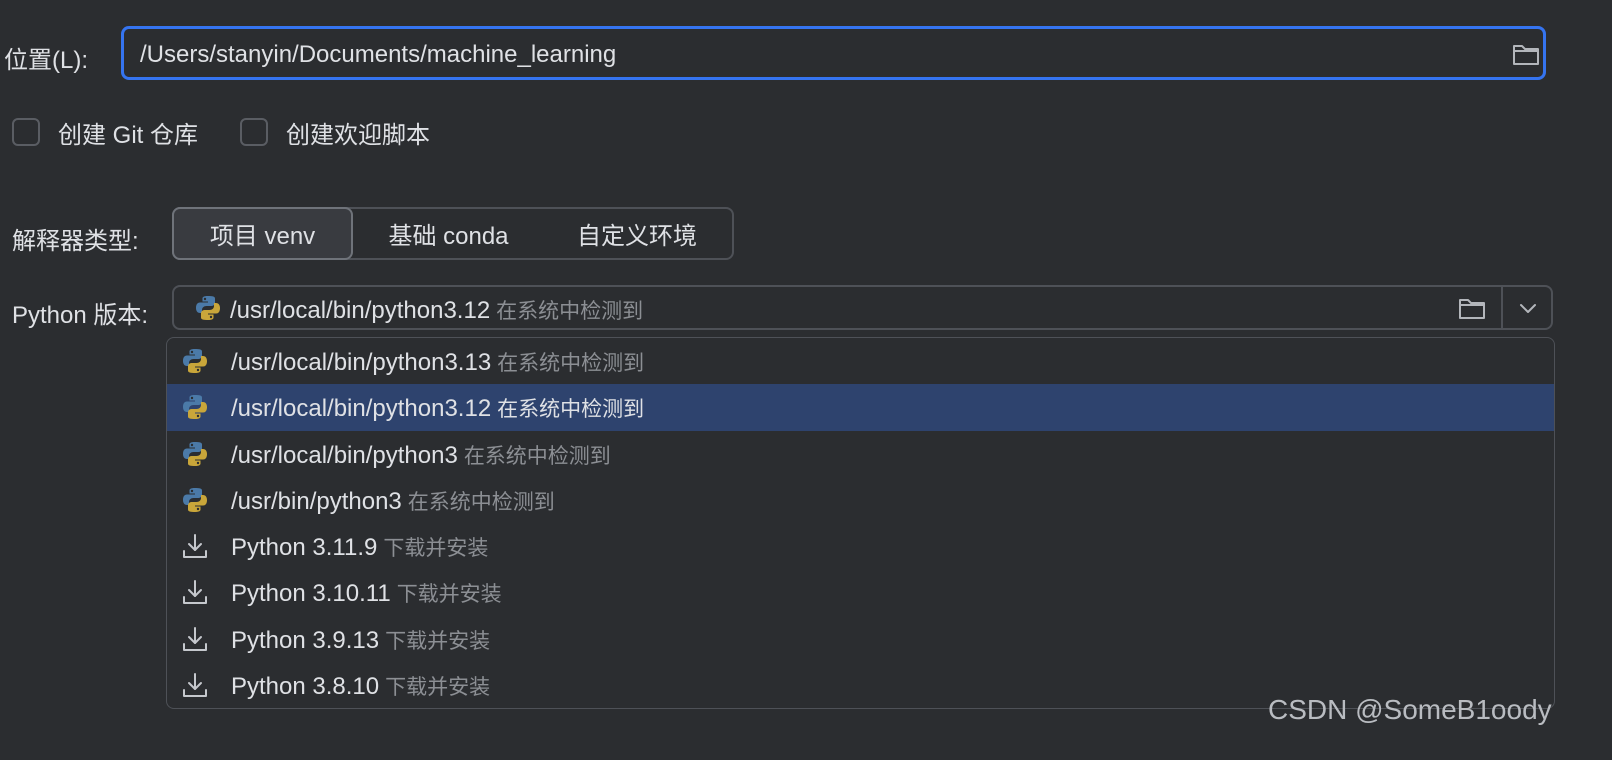  What do you see at coordinates (1528, 308) in the screenshot?
I see `chevron-down-icon` at bounding box center [1528, 308].